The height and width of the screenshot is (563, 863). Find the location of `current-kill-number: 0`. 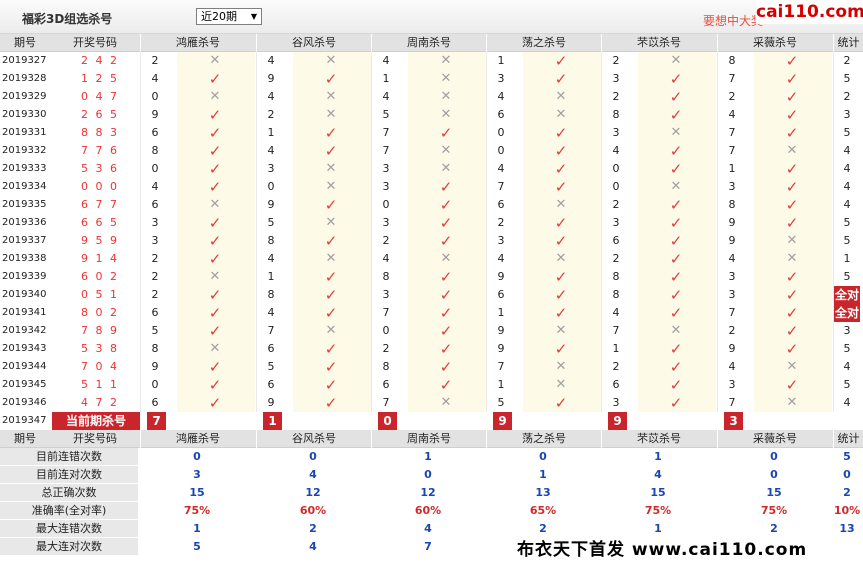

current-kill-number: 0 is located at coordinates (387, 421).